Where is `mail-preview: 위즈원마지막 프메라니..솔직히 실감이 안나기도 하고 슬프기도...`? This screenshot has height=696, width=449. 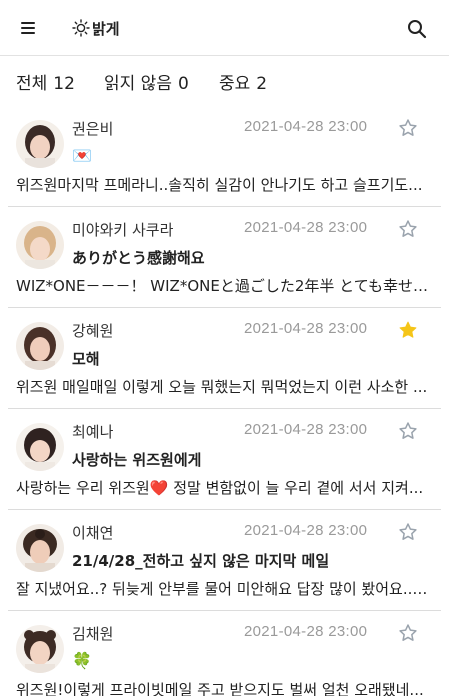
mail-preview: 위즈원마지막 프메라니..솔직히 실감이 안나기도 하고 슬프기도... is located at coordinates (219, 185).